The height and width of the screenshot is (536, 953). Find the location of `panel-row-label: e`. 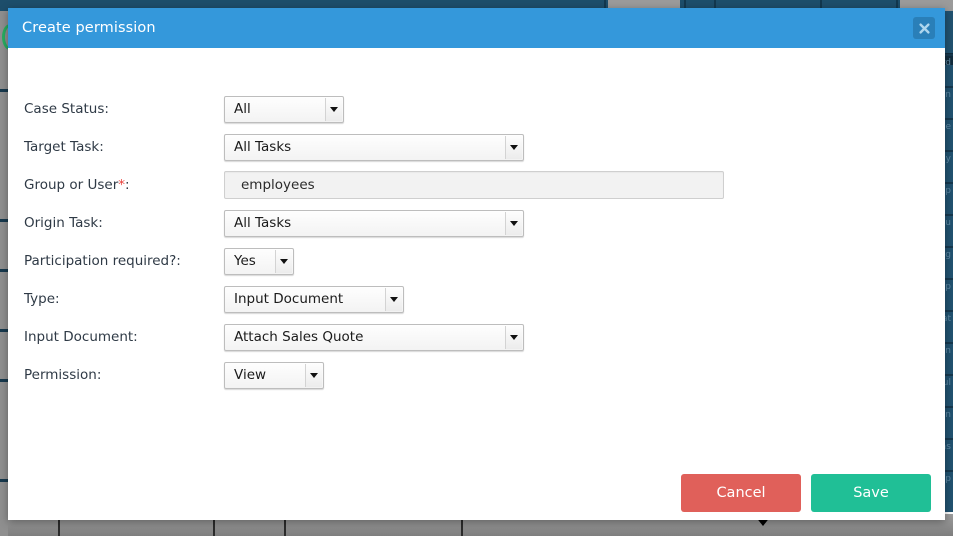

panel-row-label: e is located at coordinates (948, 127).